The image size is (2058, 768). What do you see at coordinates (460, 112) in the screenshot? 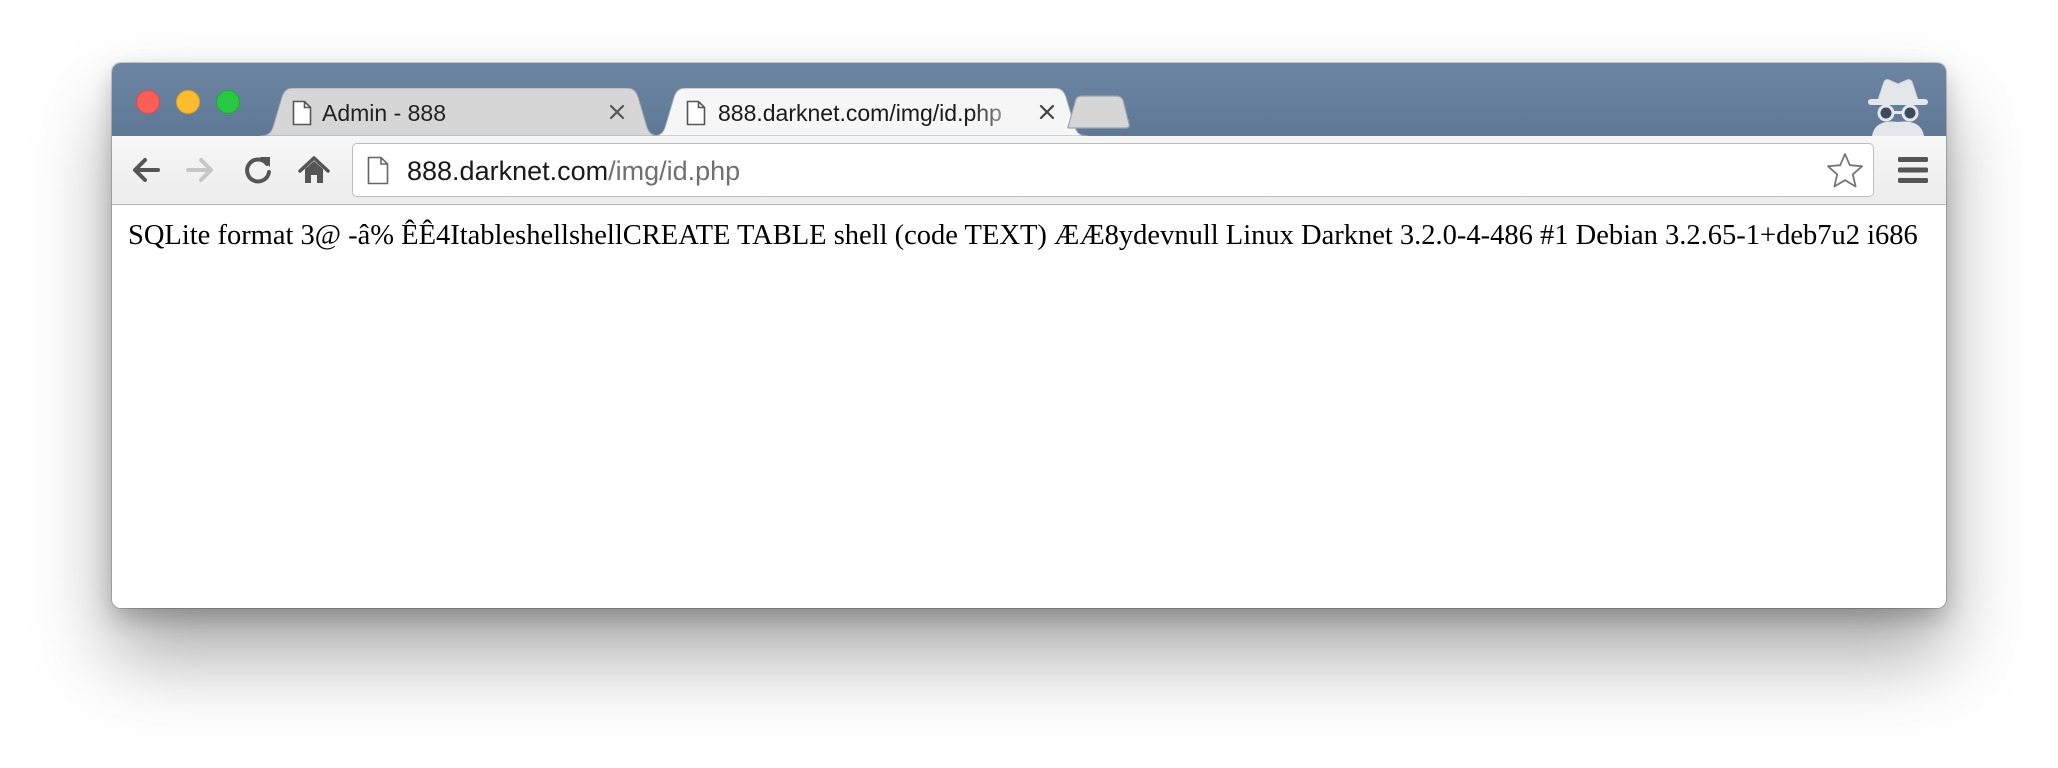
I see `tab-admin: Admin - 888` at bounding box center [460, 112].